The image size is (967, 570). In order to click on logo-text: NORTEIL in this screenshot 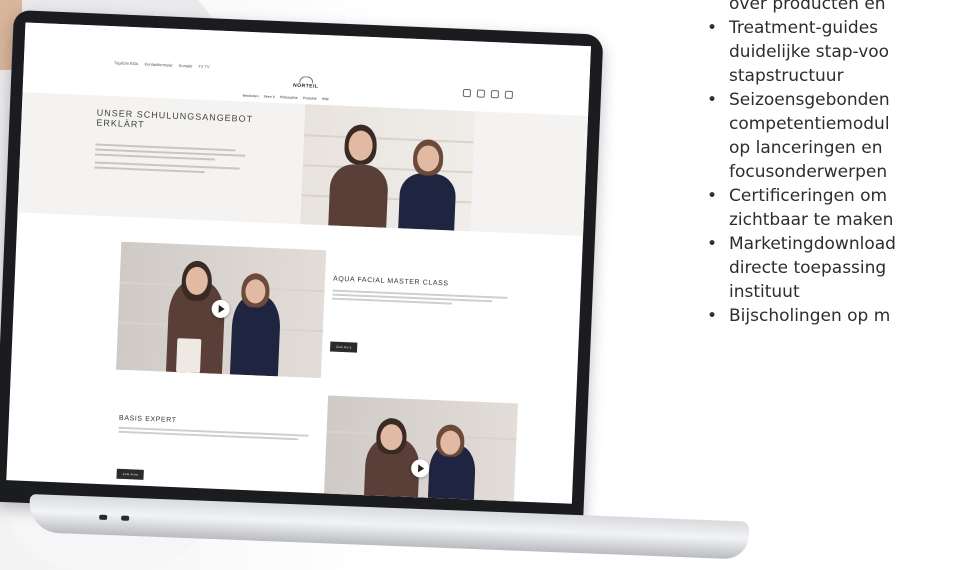, I will do `click(305, 86)`.